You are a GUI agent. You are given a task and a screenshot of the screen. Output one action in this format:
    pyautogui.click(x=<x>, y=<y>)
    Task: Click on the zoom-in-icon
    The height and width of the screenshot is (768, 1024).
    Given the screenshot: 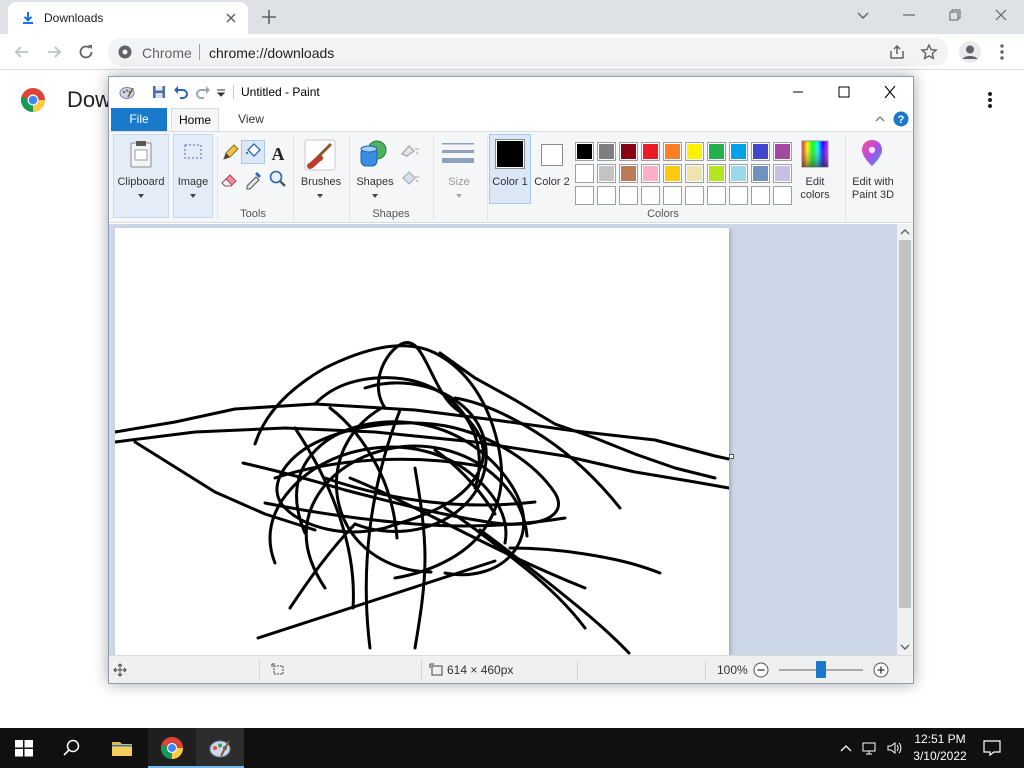 What is the action you would take?
    pyautogui.click(x=881, y=670)
    